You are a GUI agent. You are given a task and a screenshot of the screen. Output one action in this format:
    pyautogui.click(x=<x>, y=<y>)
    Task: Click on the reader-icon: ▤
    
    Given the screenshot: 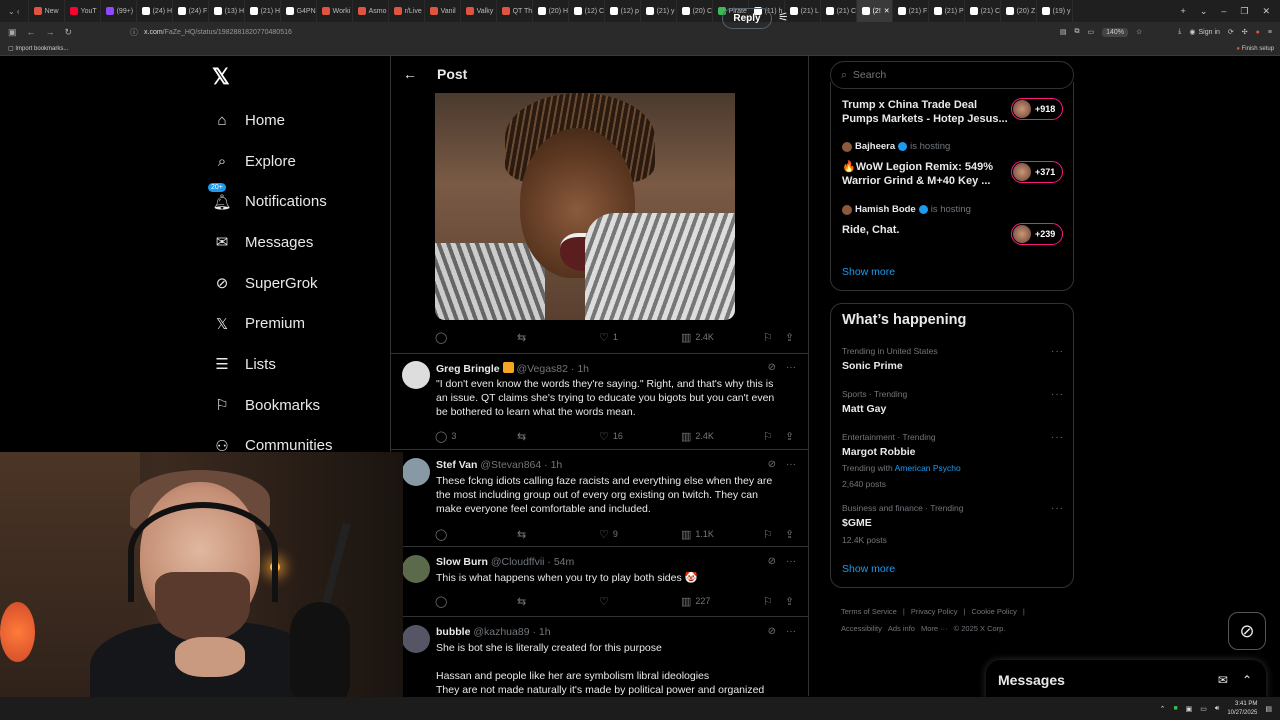 What is the action you would take?
    pyautogui.click(x=1063, y=32)
    